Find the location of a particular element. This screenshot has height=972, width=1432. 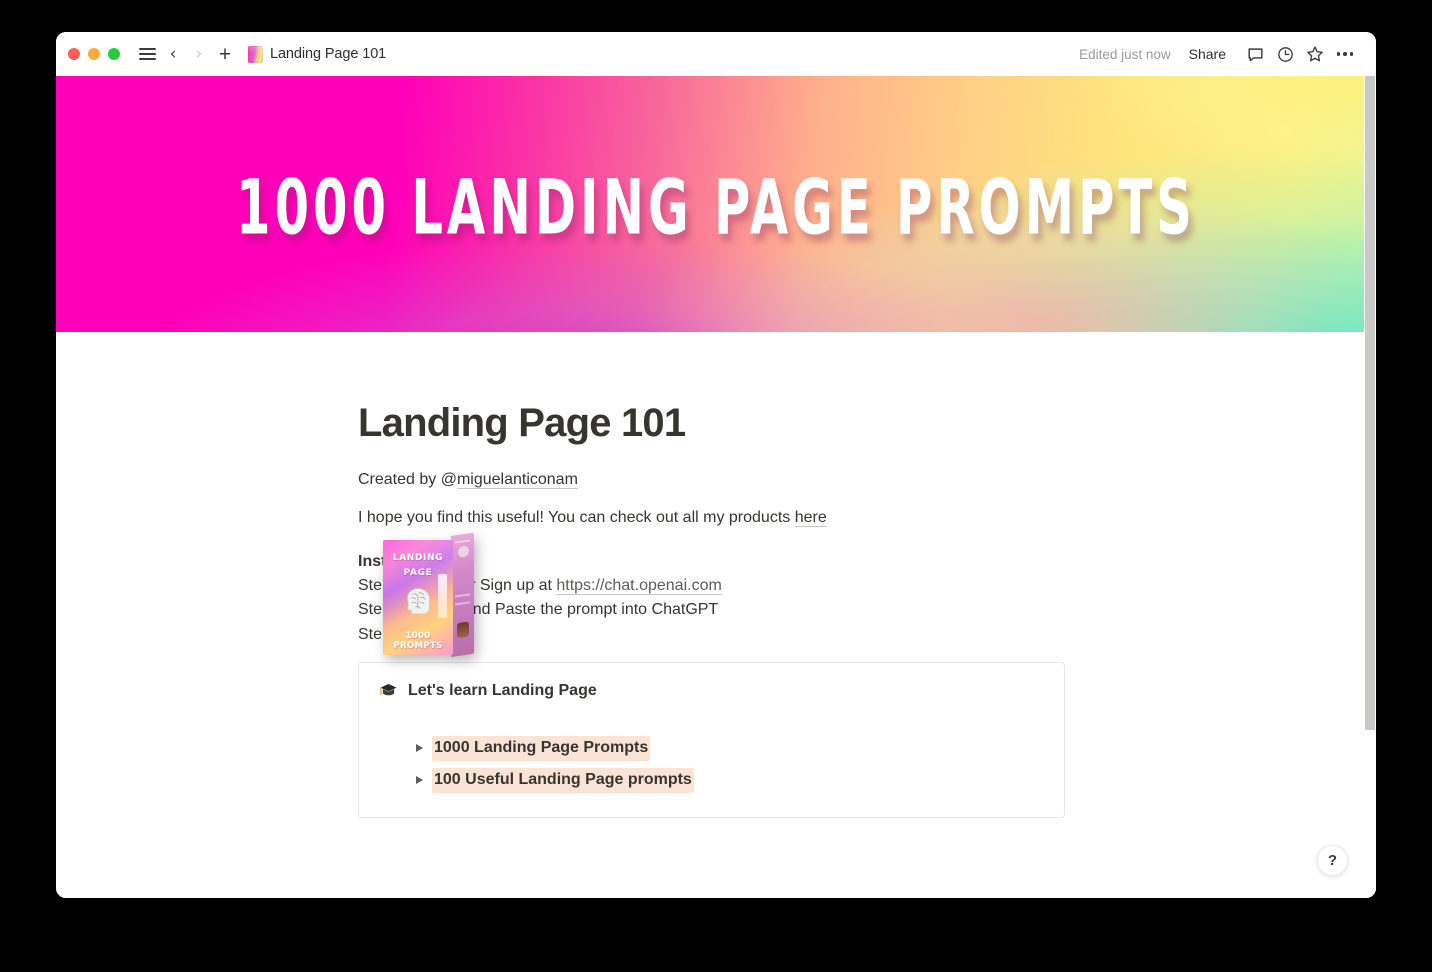

box-side-panel is located at coordinates (462, 594).